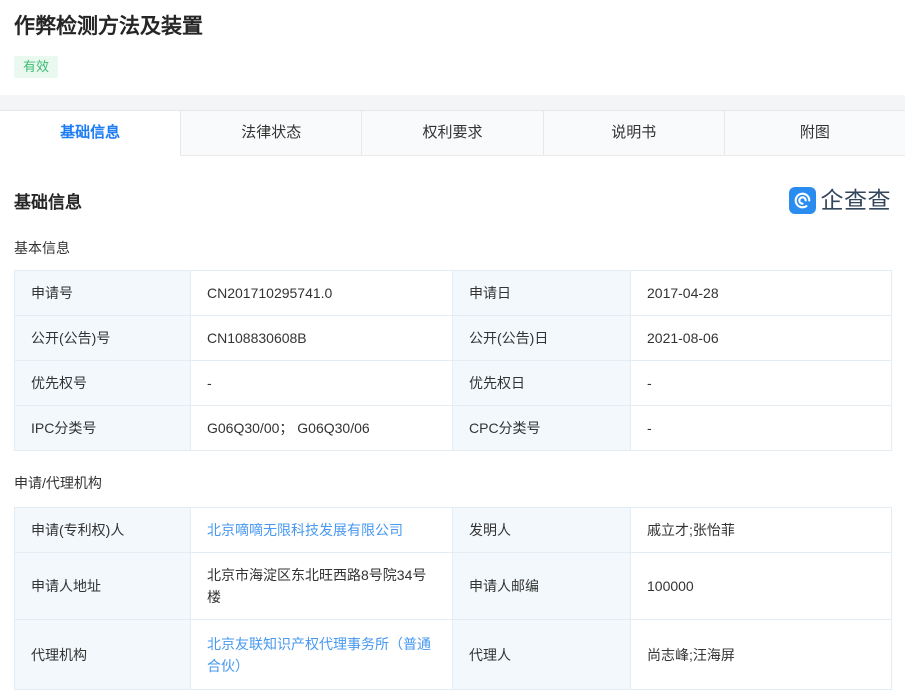 Image resolution: width=905 pixels, height=690 pixels. I want to click on field-value: CN201710295741.0, so click(321, 293).